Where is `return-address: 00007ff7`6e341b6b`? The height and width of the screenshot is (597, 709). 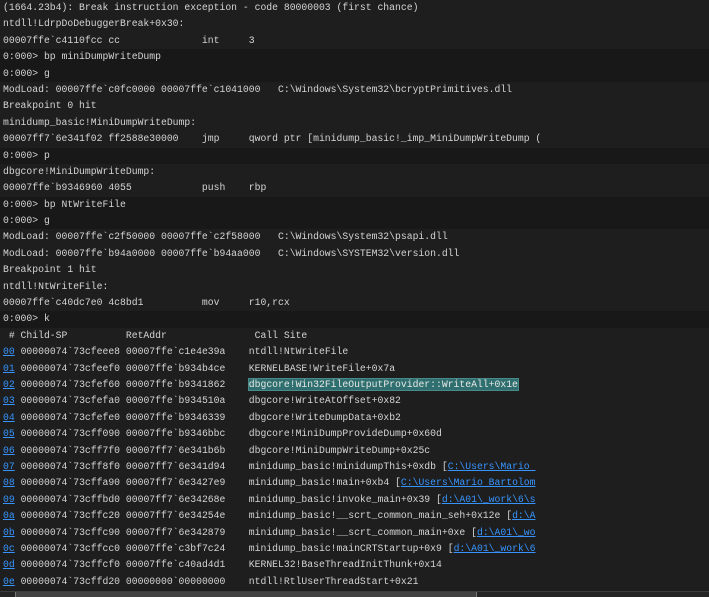
return-address: 00007ff7`6e341b6b is located at coordinates (175, 450).